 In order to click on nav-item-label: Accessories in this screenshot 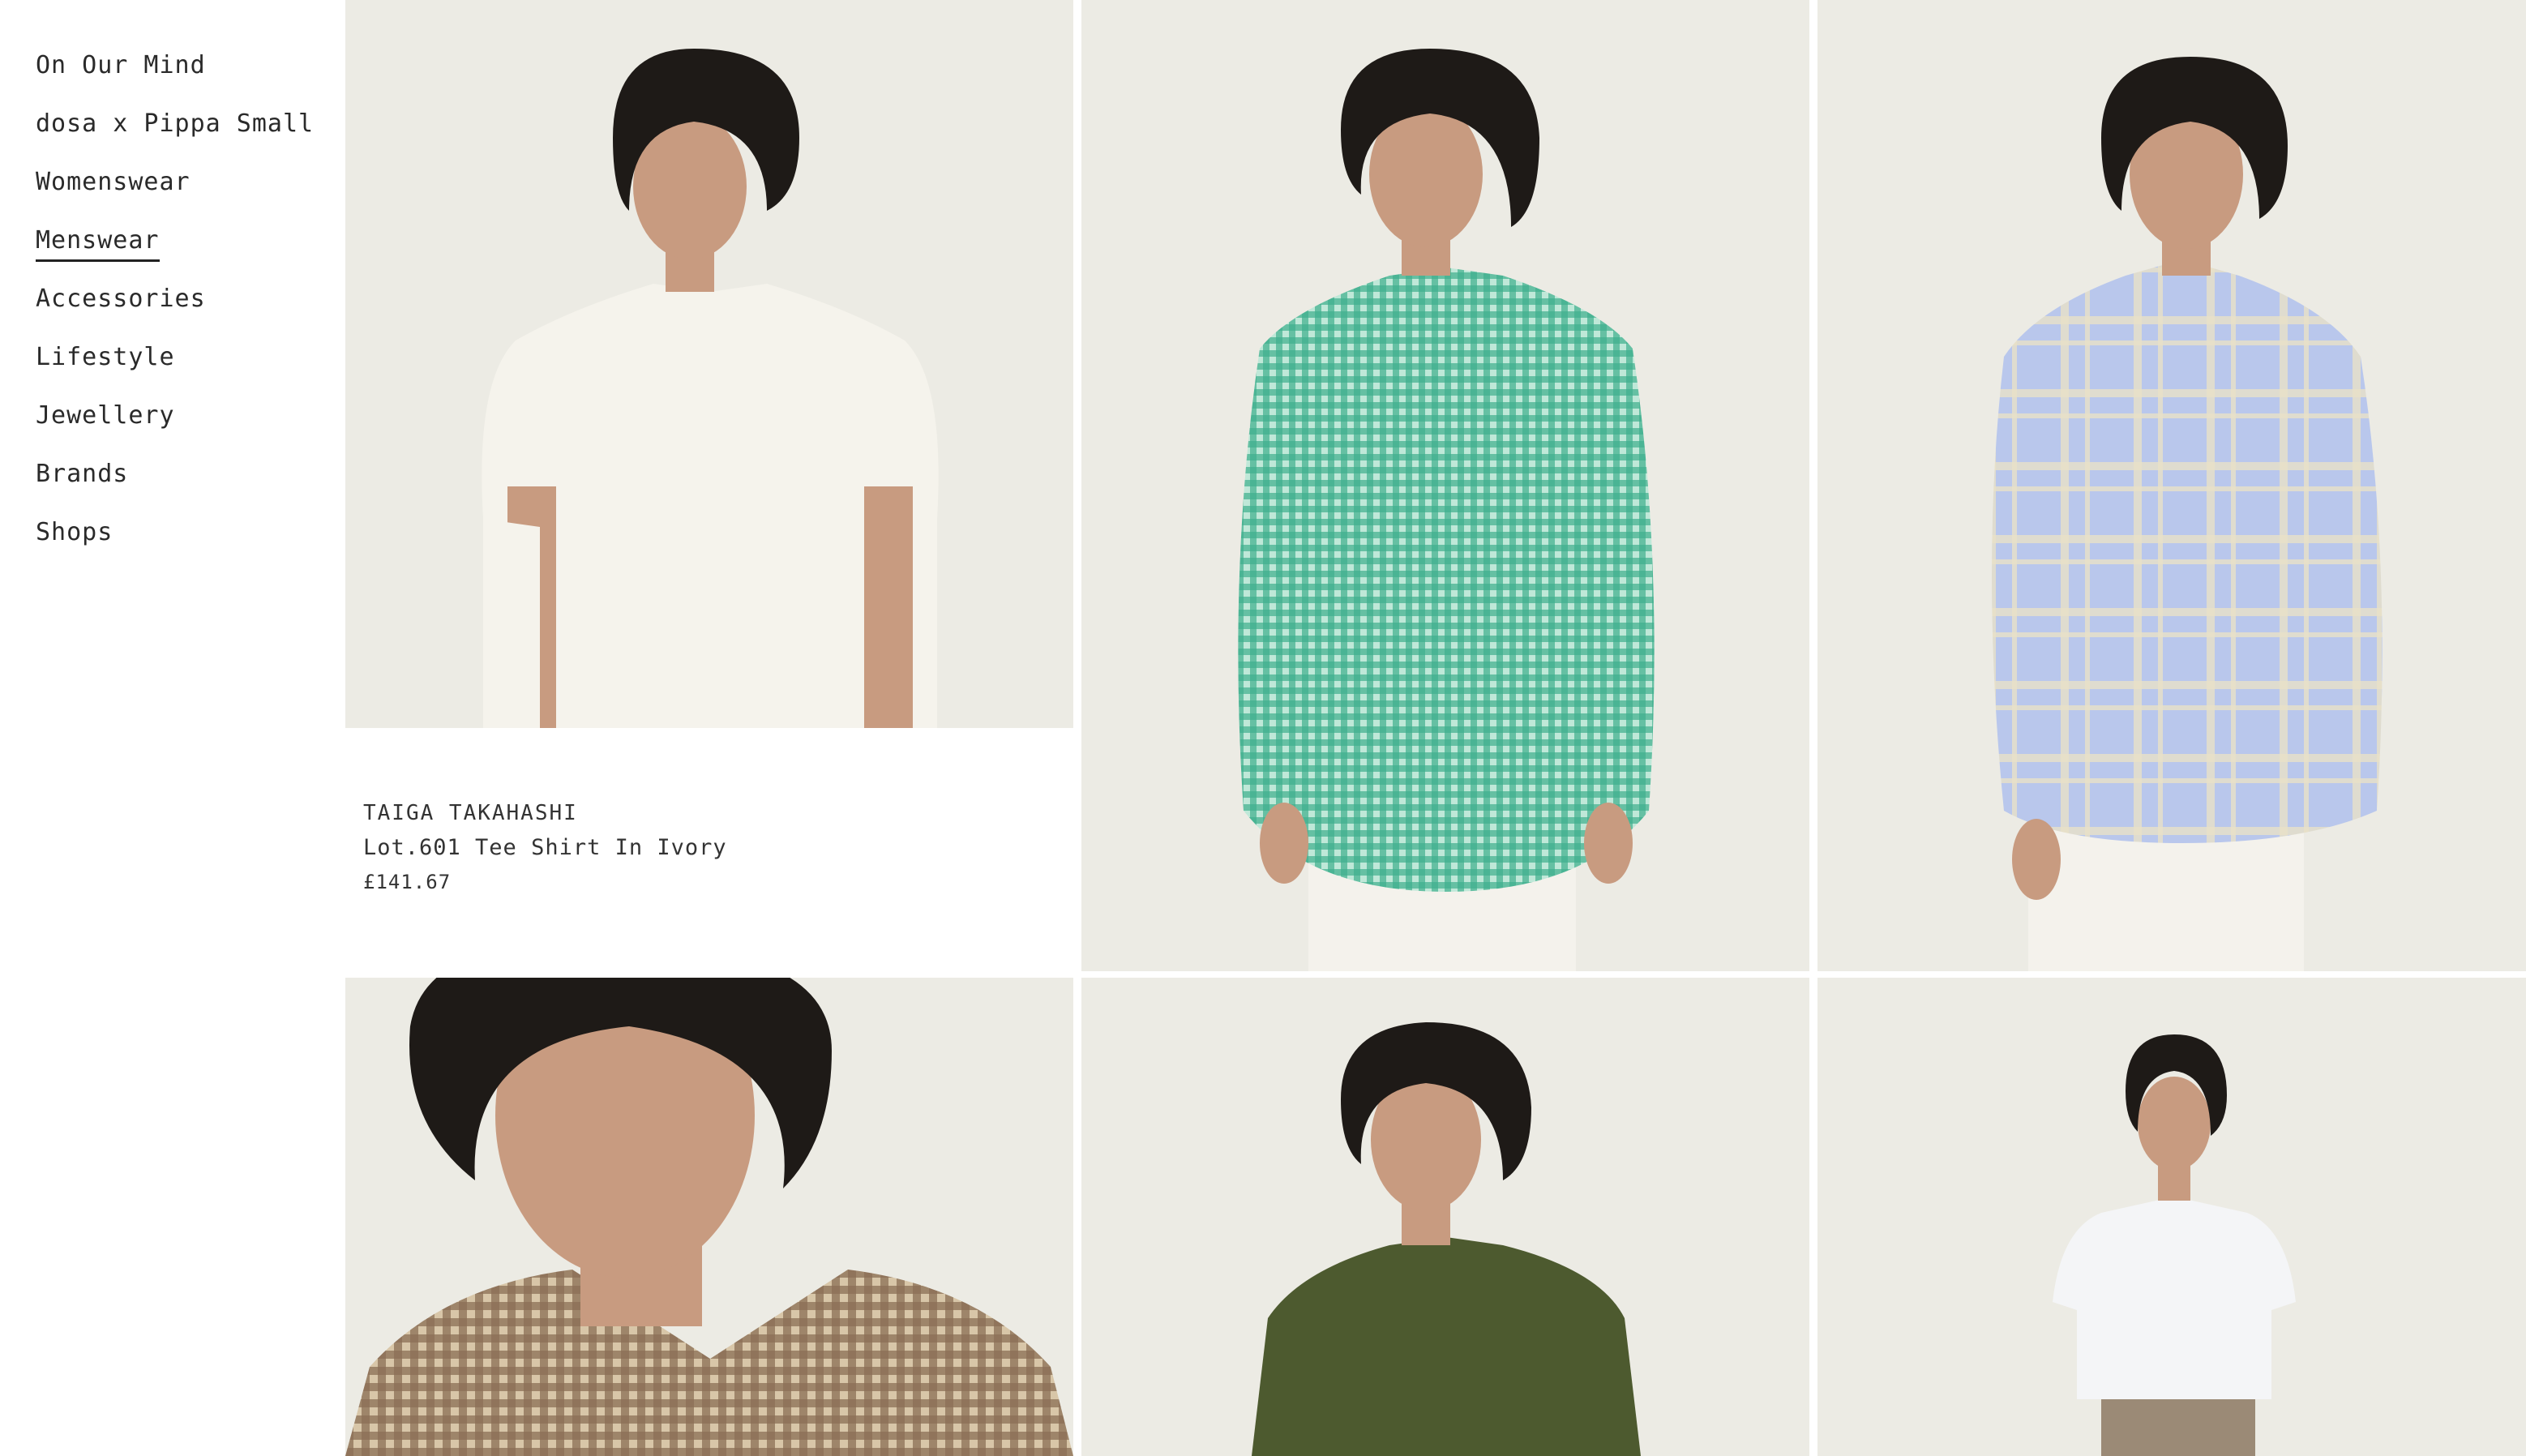, I will do `click(121, 299)`.